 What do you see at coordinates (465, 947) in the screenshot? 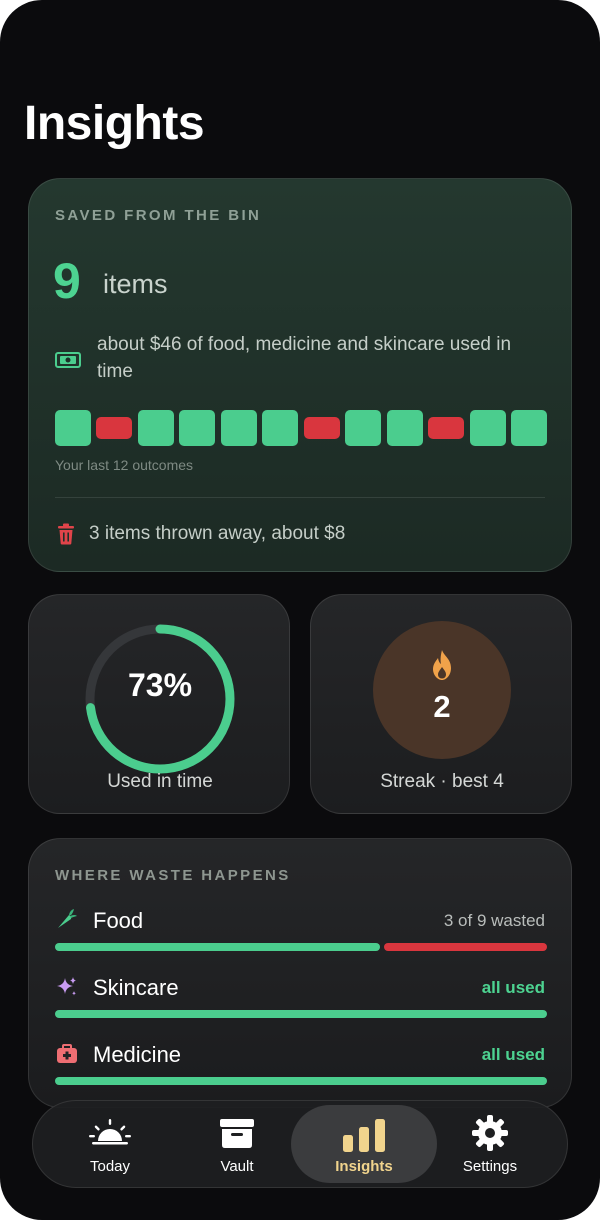
I see `bar-wasted-segment` at bounding box center [465, 947].